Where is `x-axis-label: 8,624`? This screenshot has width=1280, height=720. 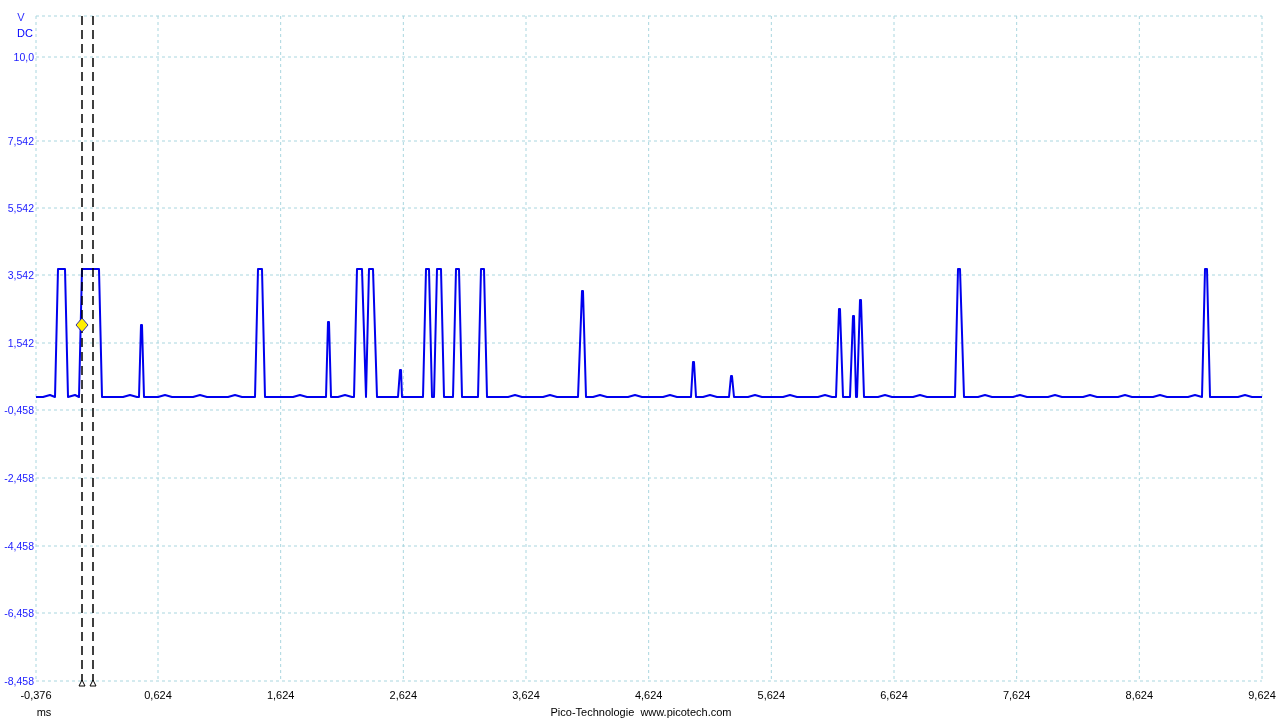
x-axis-label: 8,624 is located at coordinates (1139, 695).